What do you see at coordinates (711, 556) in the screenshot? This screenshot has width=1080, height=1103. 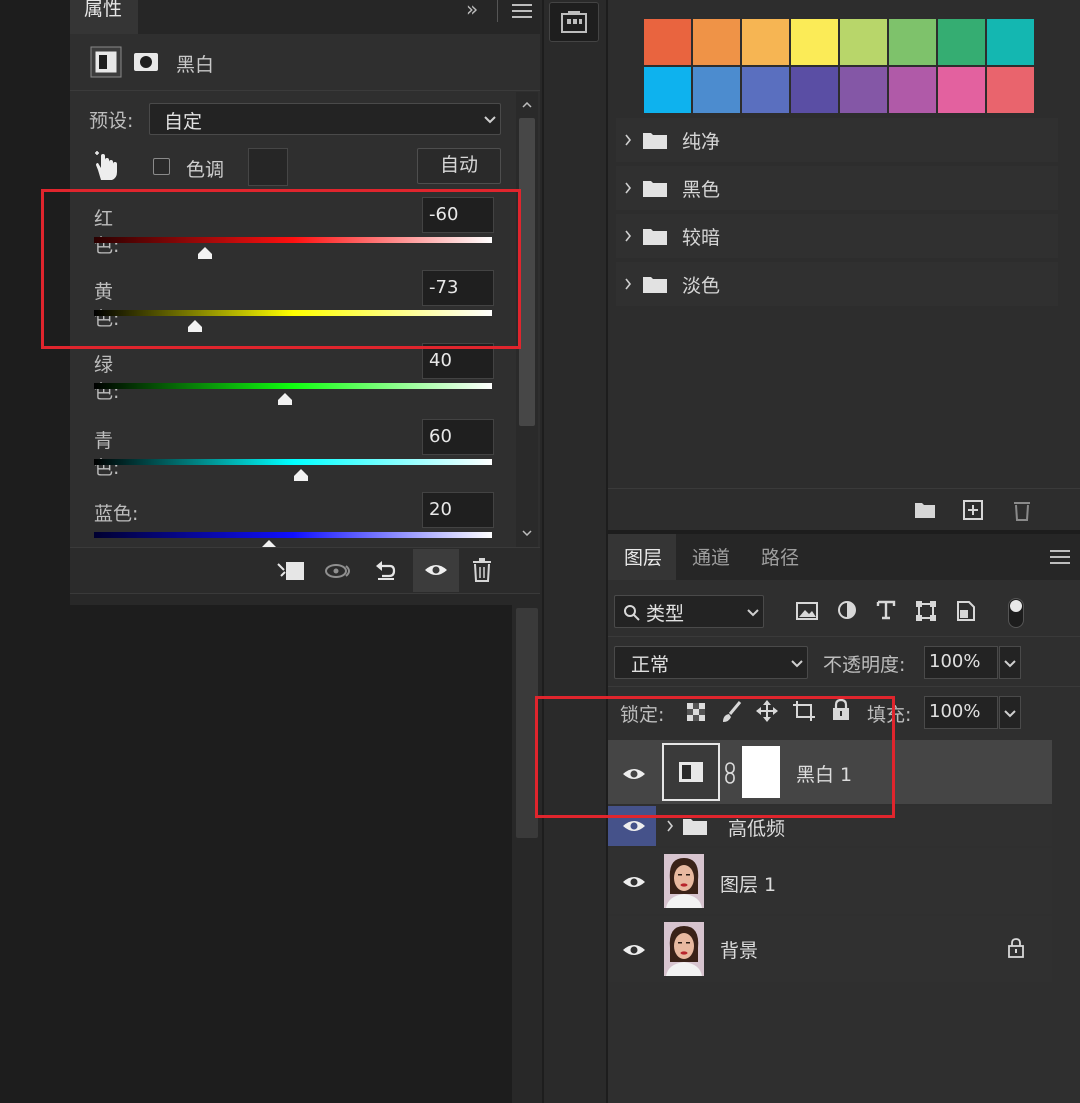 I see `tab-channels: 通道` at bounding box center [711, 556].